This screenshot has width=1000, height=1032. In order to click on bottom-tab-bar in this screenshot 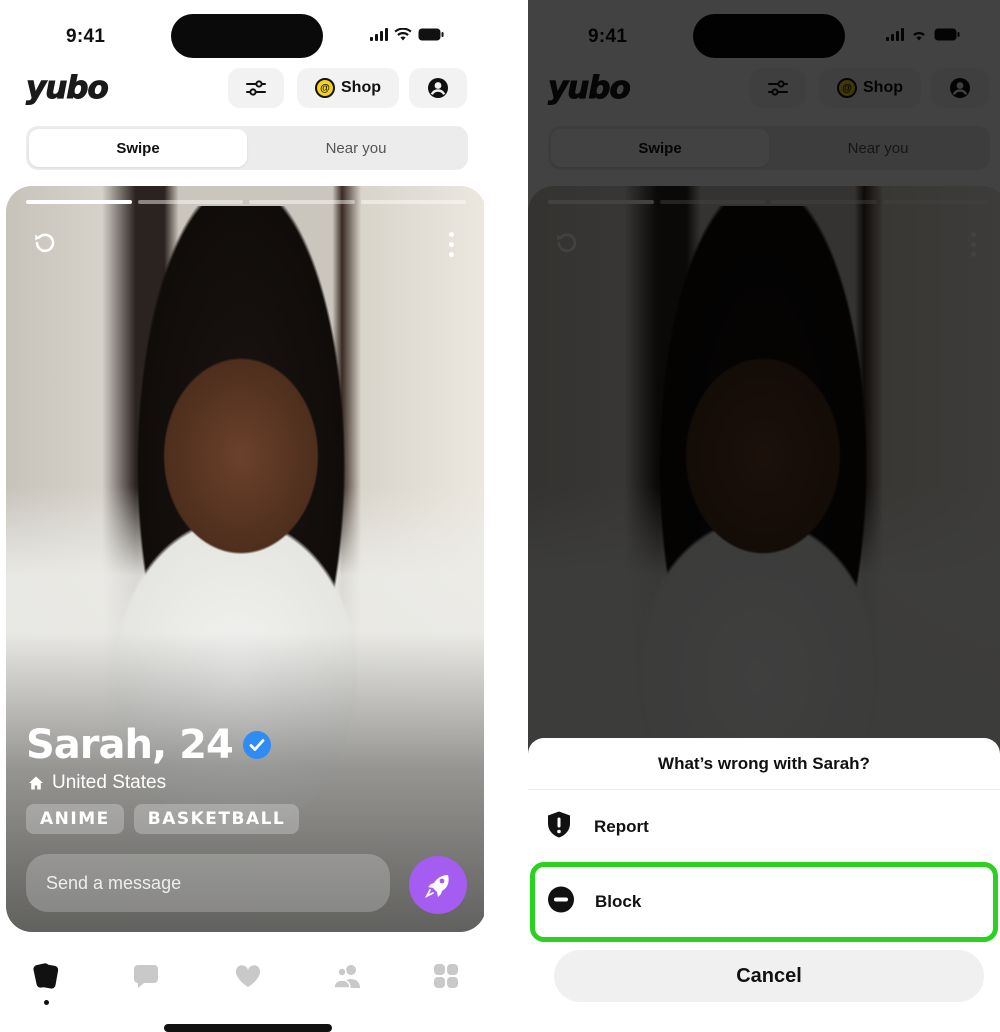, I will do `click(245, 986)`.